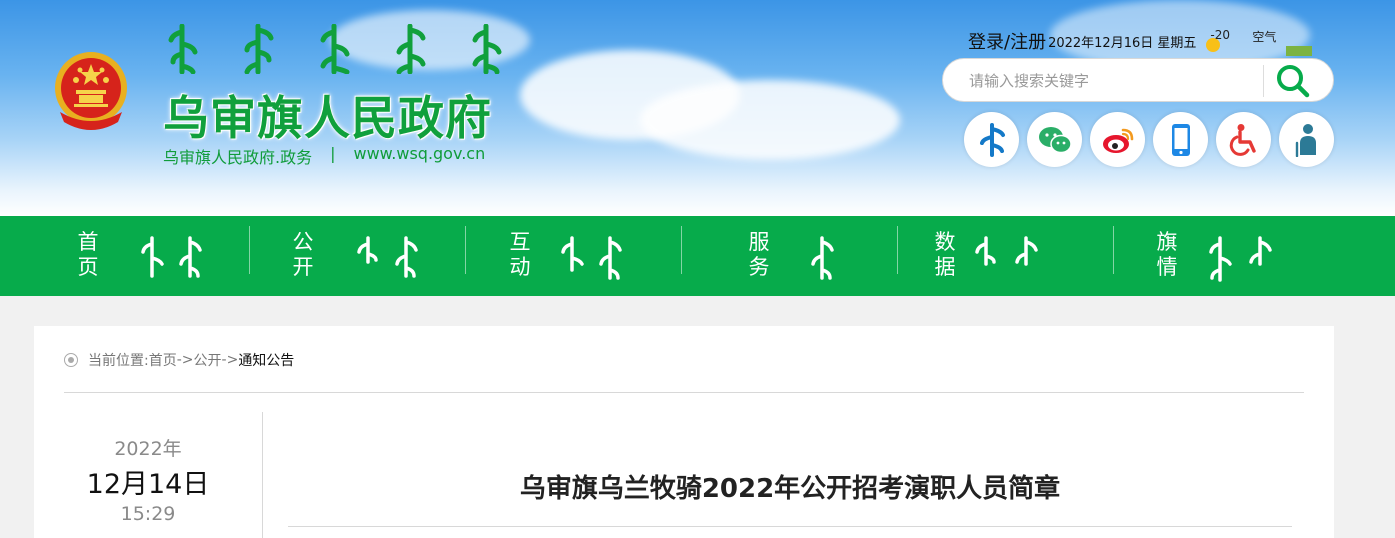 This screenshot has width=1395, height=538. Describe the element at coordinates (419, 153) in the screenshot. I see `site-domain: www.wsq.gov.cn` at that location.